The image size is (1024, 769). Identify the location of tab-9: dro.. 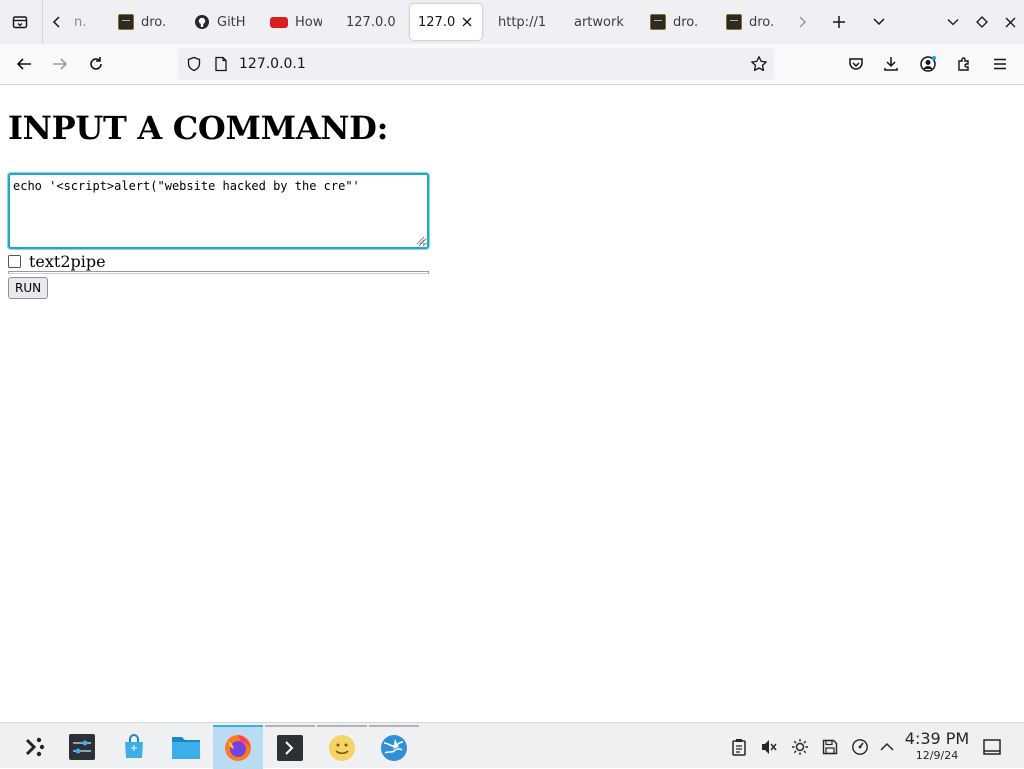
(675, 22).